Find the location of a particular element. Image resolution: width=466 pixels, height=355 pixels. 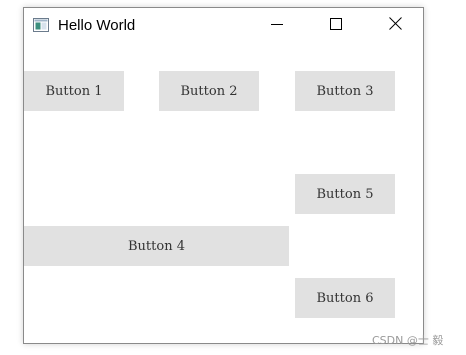

title-bar: Hello World is located at coordinates (223, 26).